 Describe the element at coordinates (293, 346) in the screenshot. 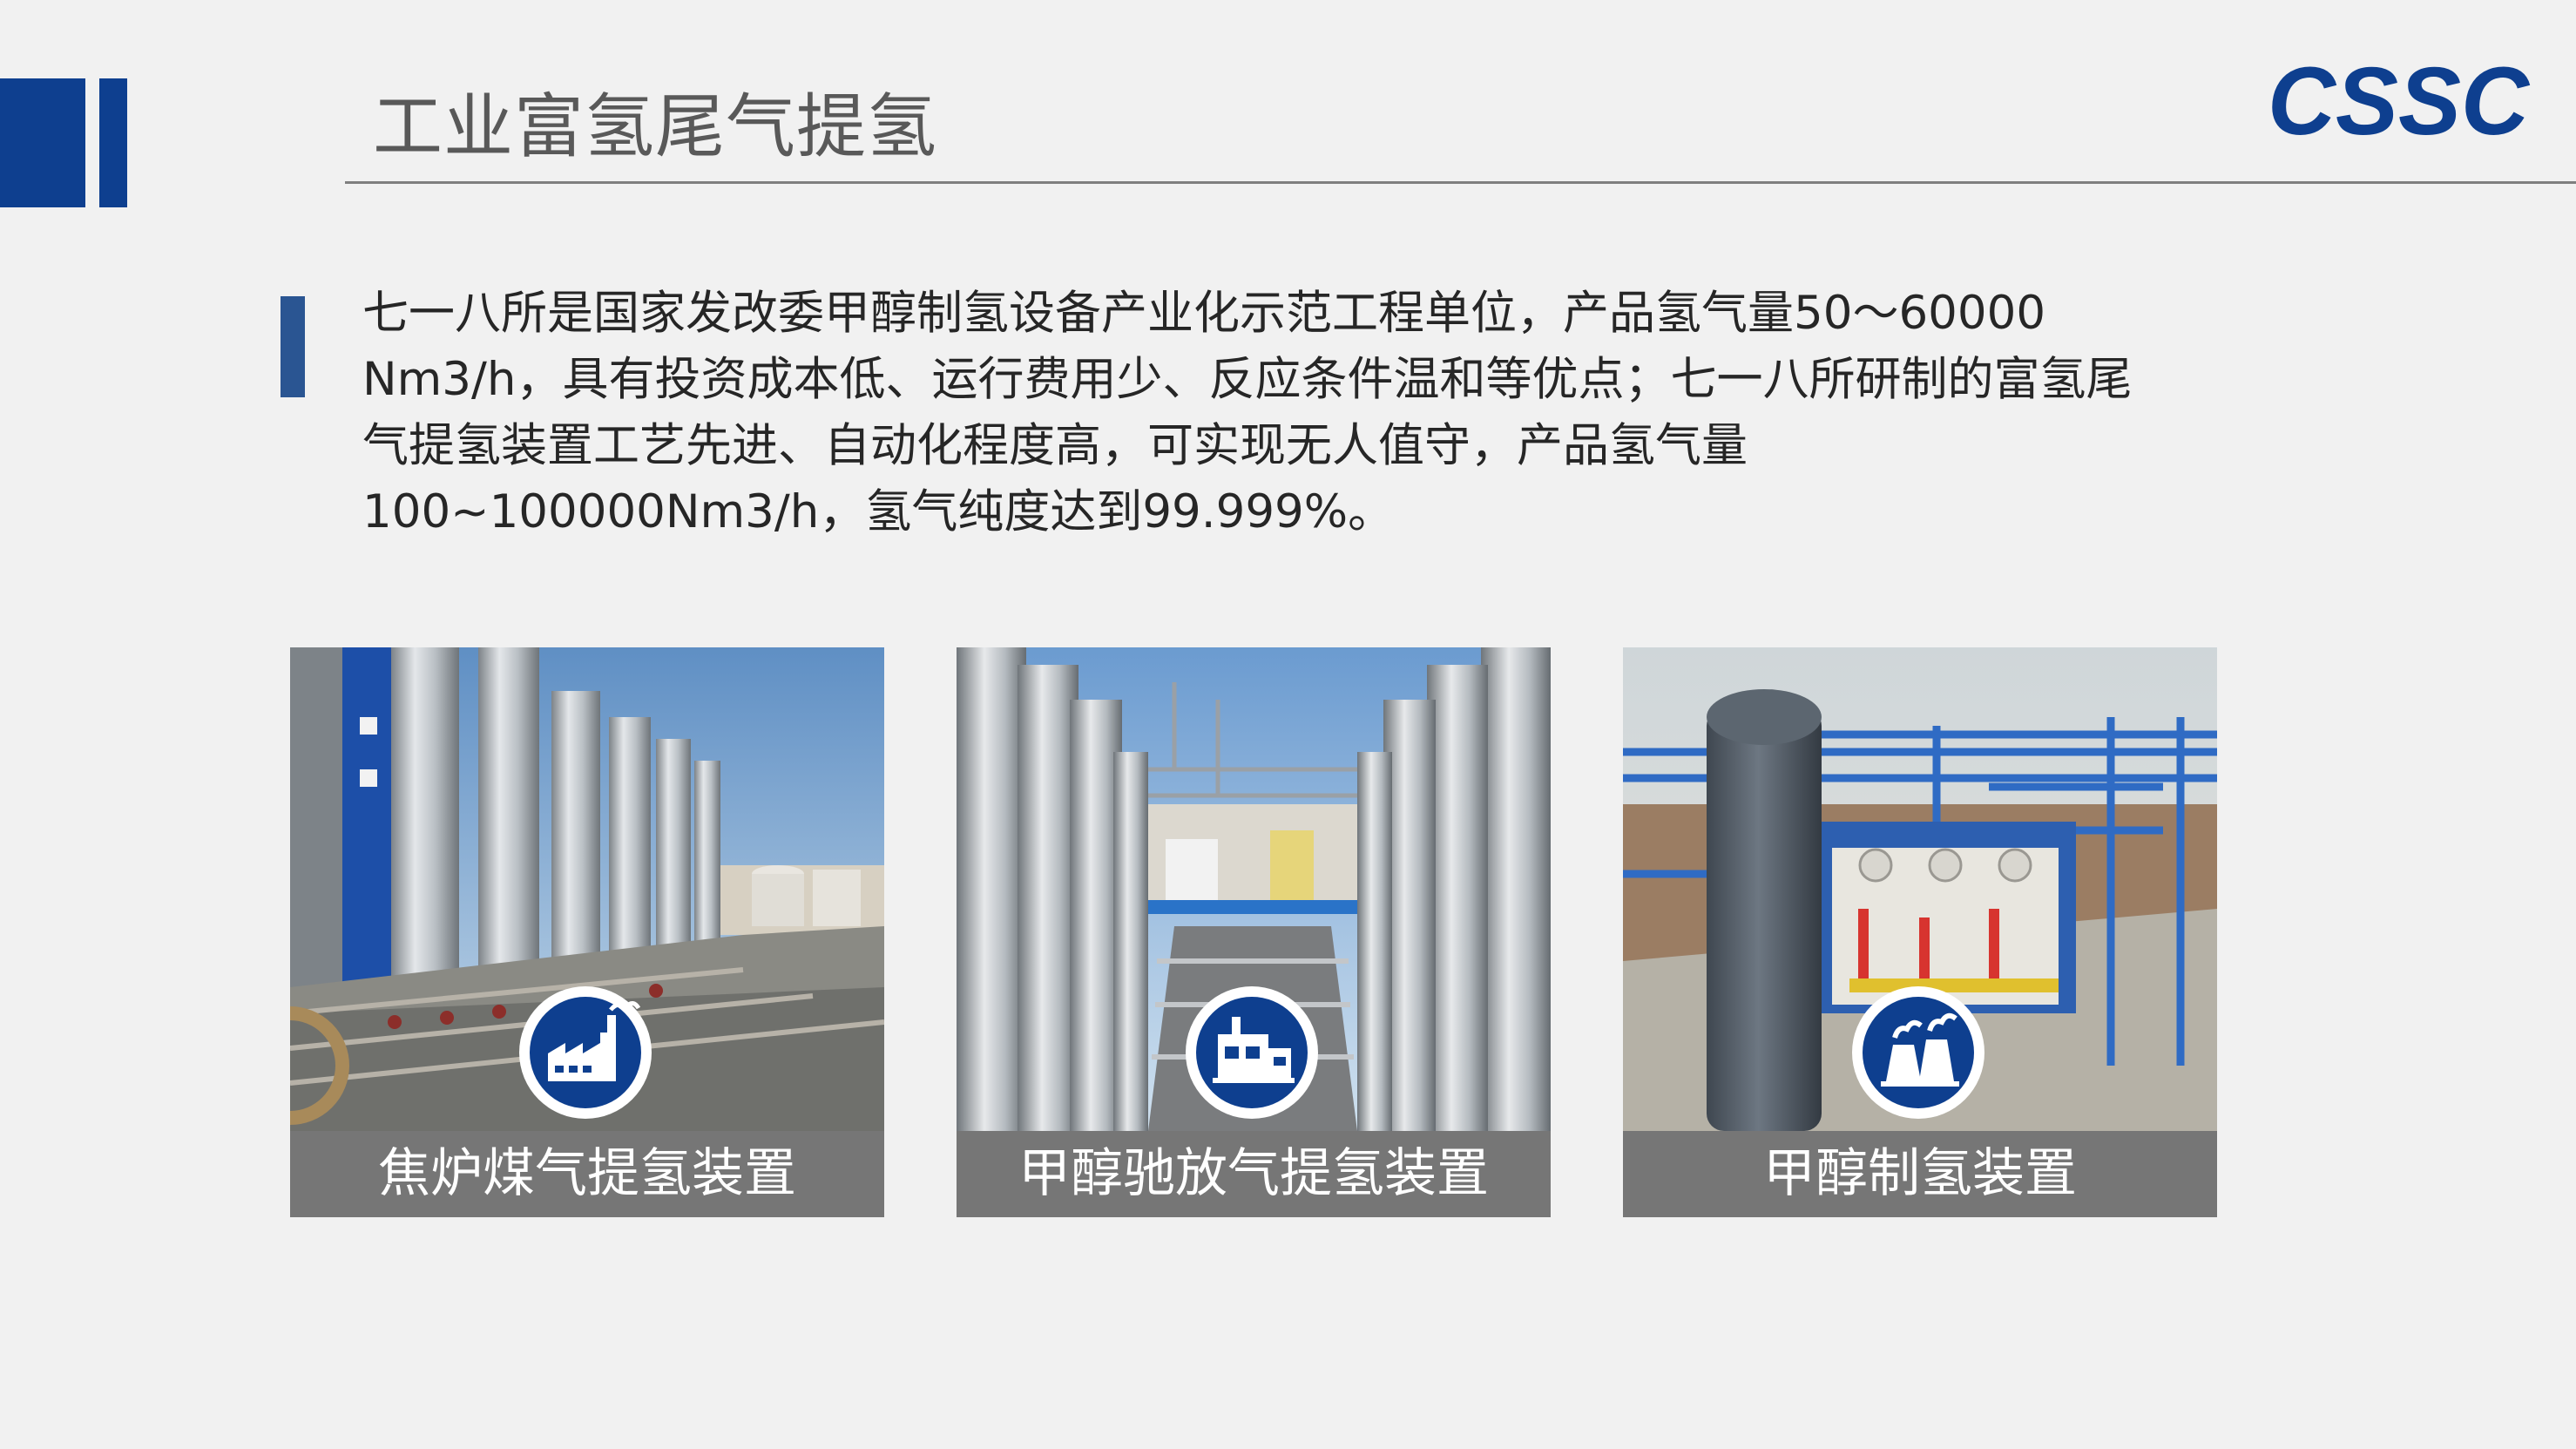

I see `intro-accent-bar` at that location.